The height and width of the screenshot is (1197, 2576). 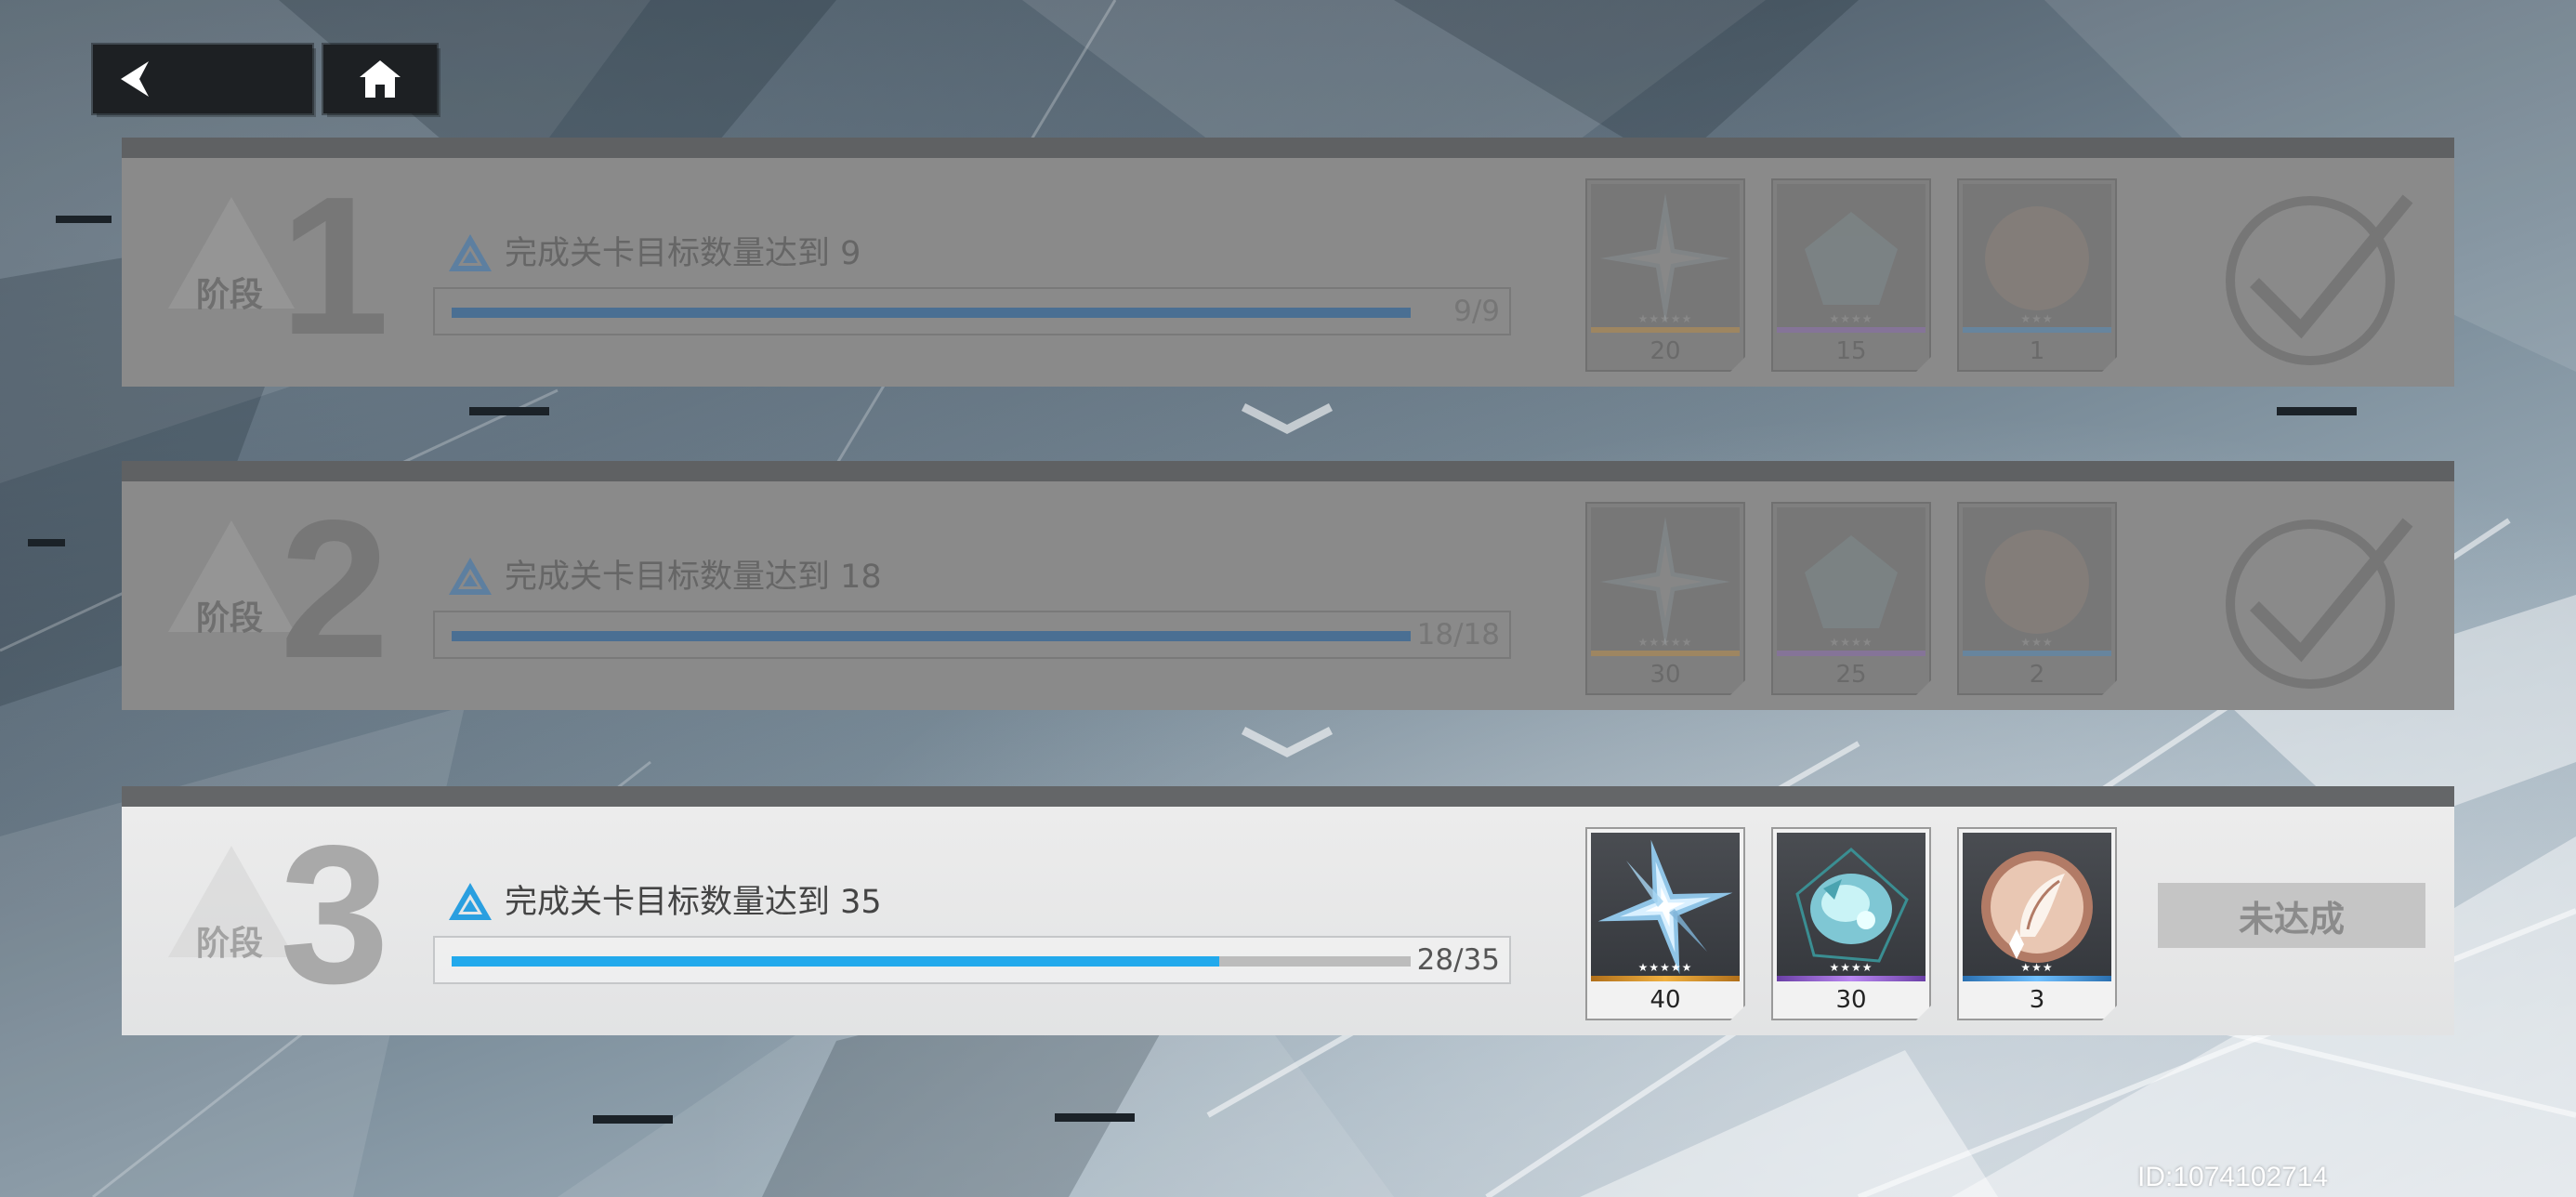 What do you see at coordinates (1665, 351) in the screenshot?
I see `reward-quantity: 20` at bounding box center [1665, 351].